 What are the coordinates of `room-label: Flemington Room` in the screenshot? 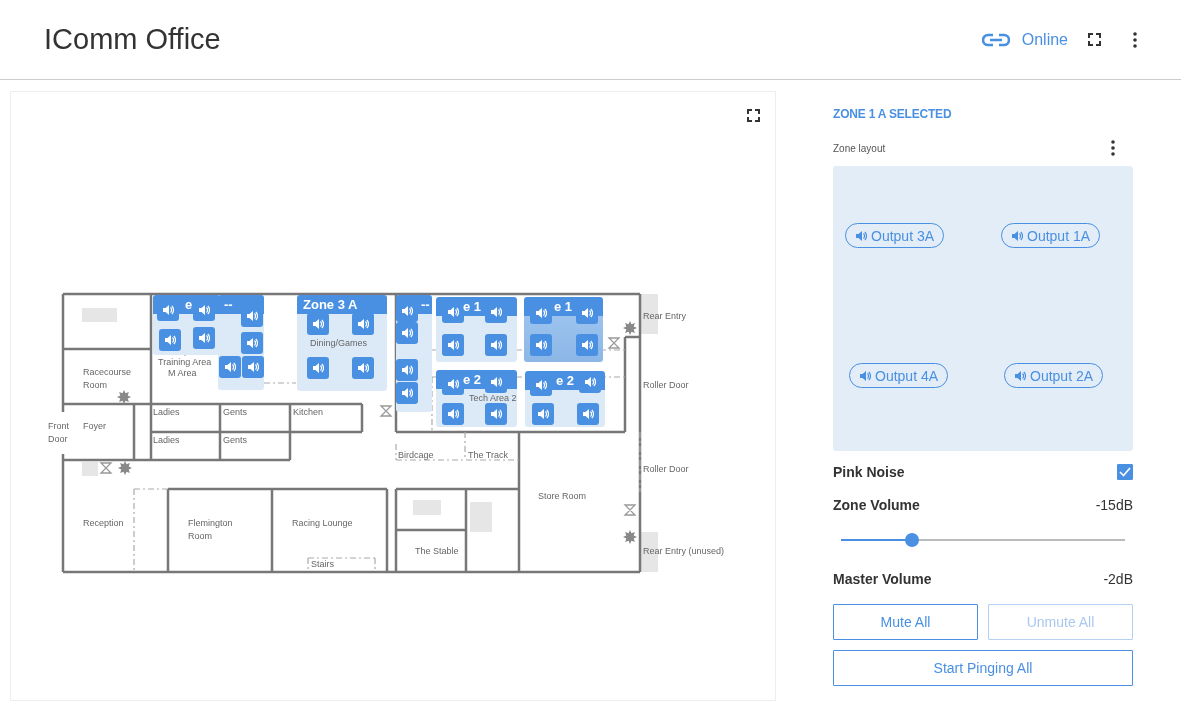 It's located at (210, 529).